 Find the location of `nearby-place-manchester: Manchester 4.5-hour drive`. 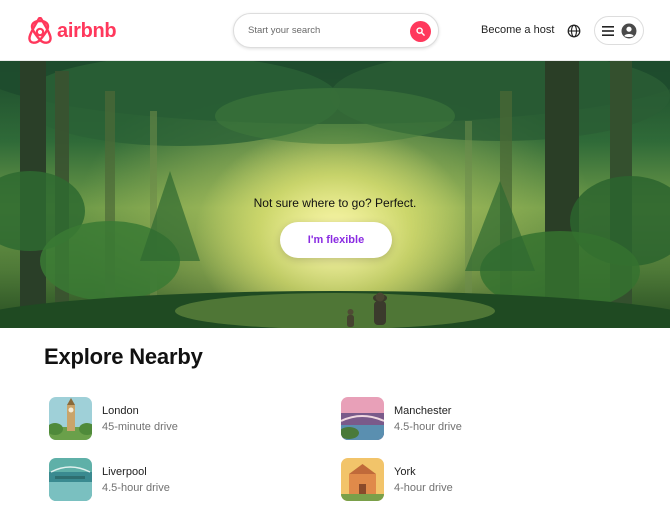

nearby-place-manchester: Manchester 4.5-hour drive is located at coordinates (401, 418).